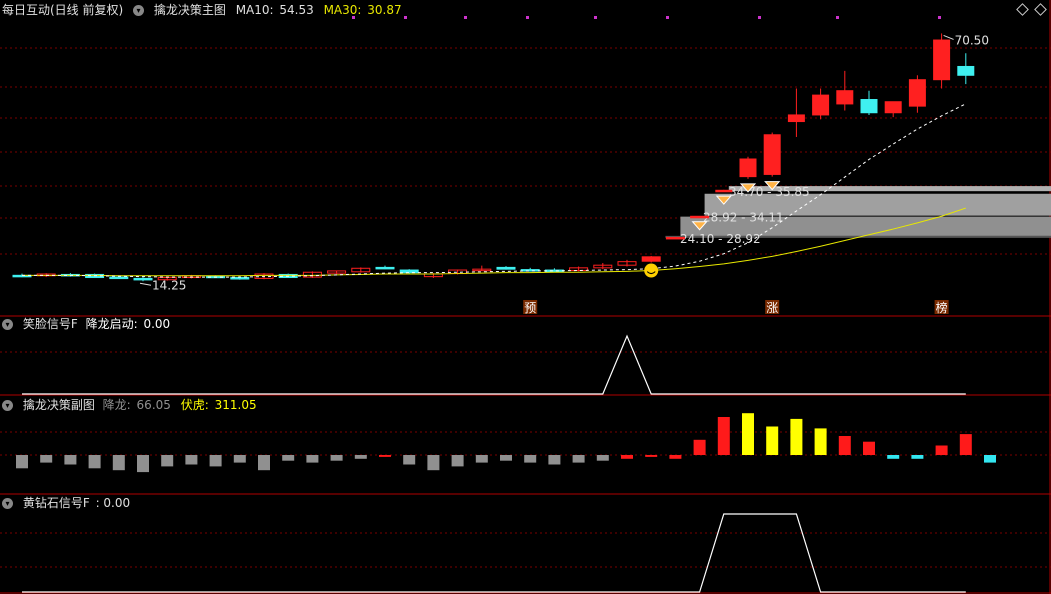  Describe the element at coordinates (296, 10) in the screenshot. I see `ma10-value: 54.53` at that location.